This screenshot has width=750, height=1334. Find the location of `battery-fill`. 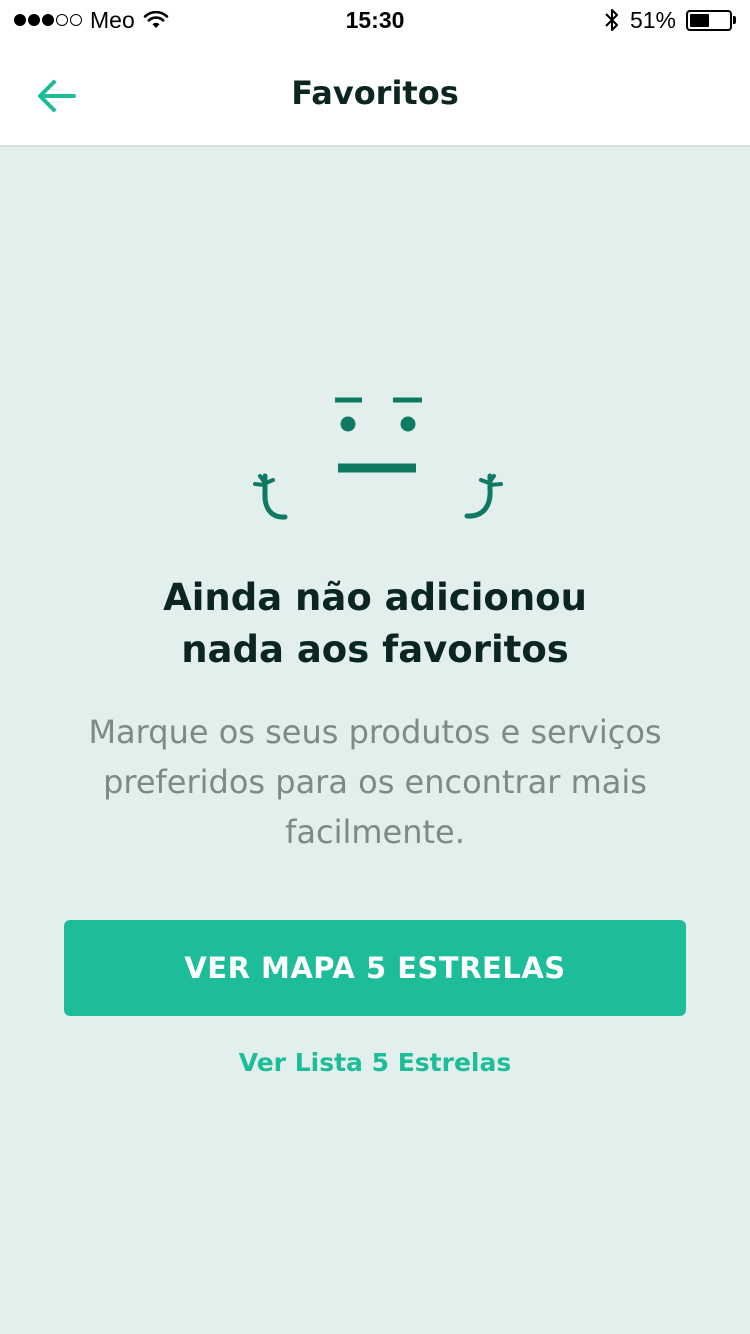

battery-fill is located at coordinates (700, 20).